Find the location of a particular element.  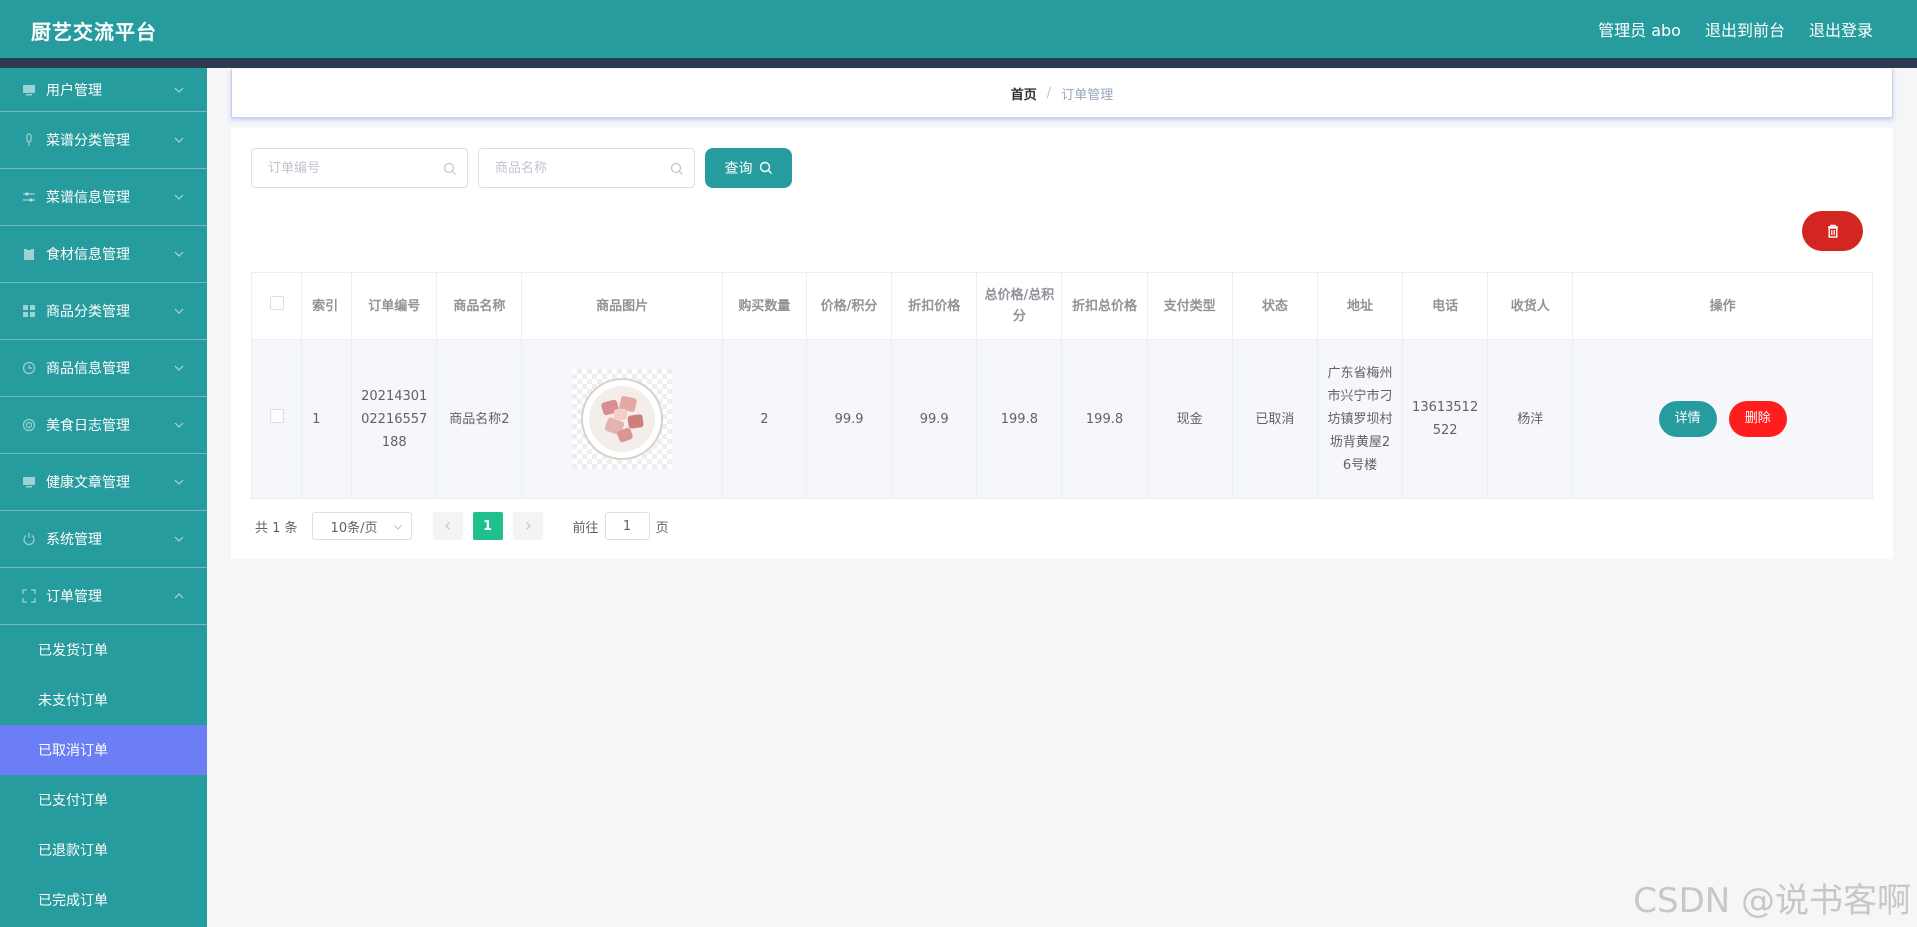

detail-button: 详情 is located at coordinates (1687, 419).